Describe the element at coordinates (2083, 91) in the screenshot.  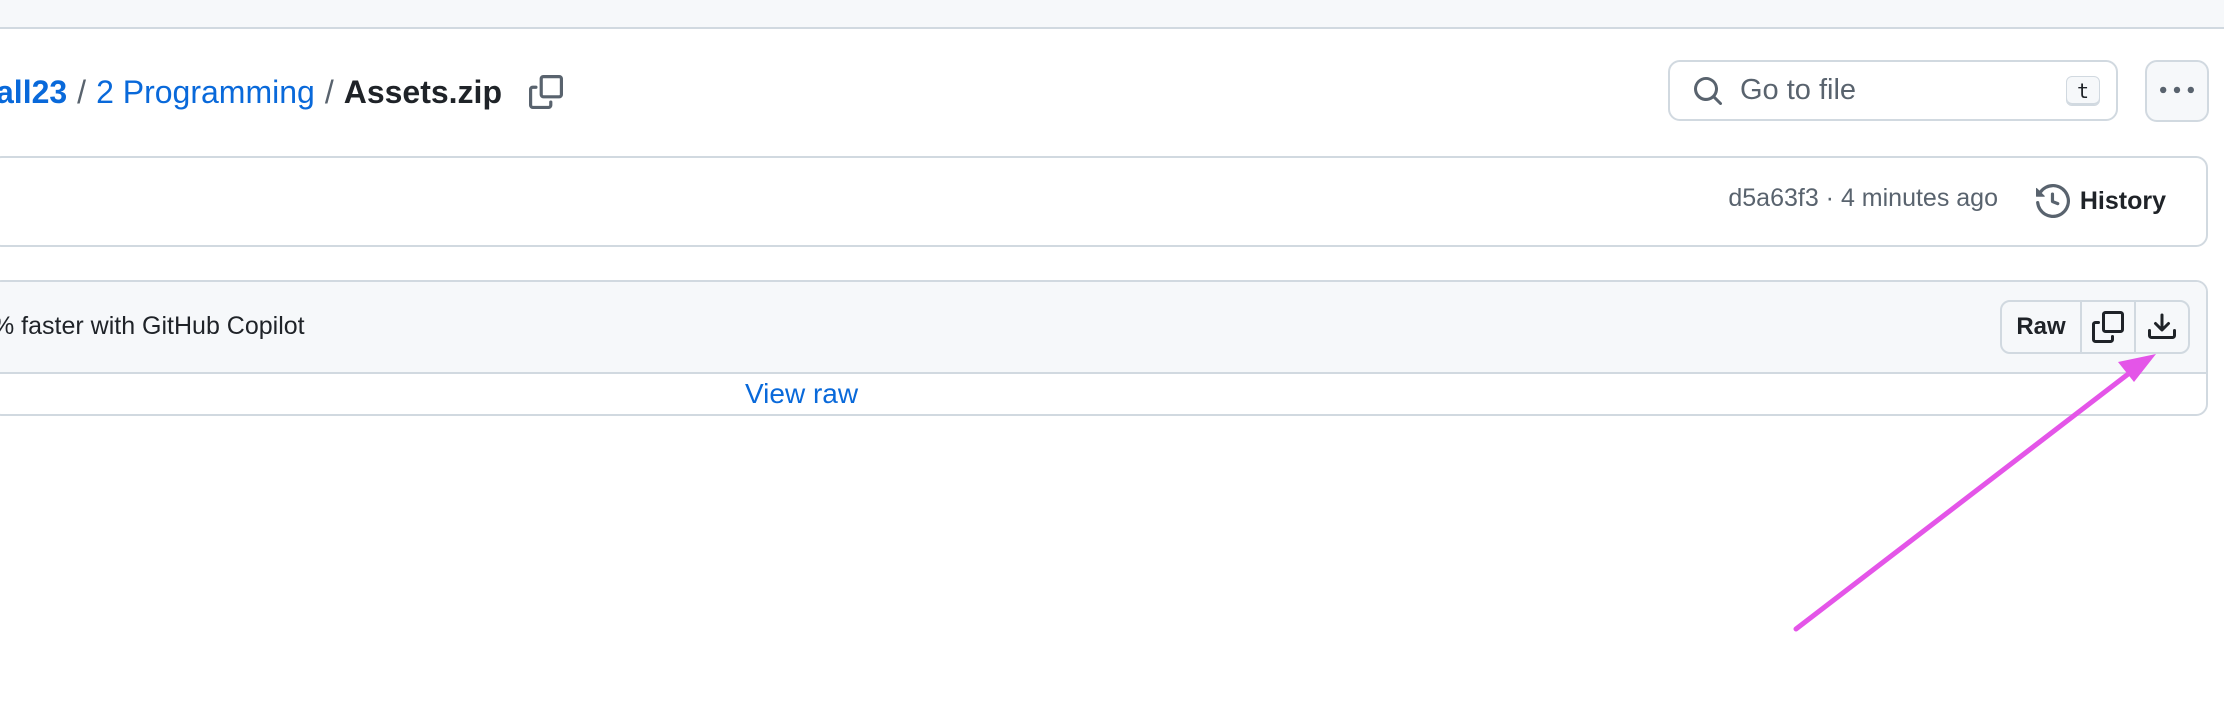
I see `search-shortcut-key: t` at that location.